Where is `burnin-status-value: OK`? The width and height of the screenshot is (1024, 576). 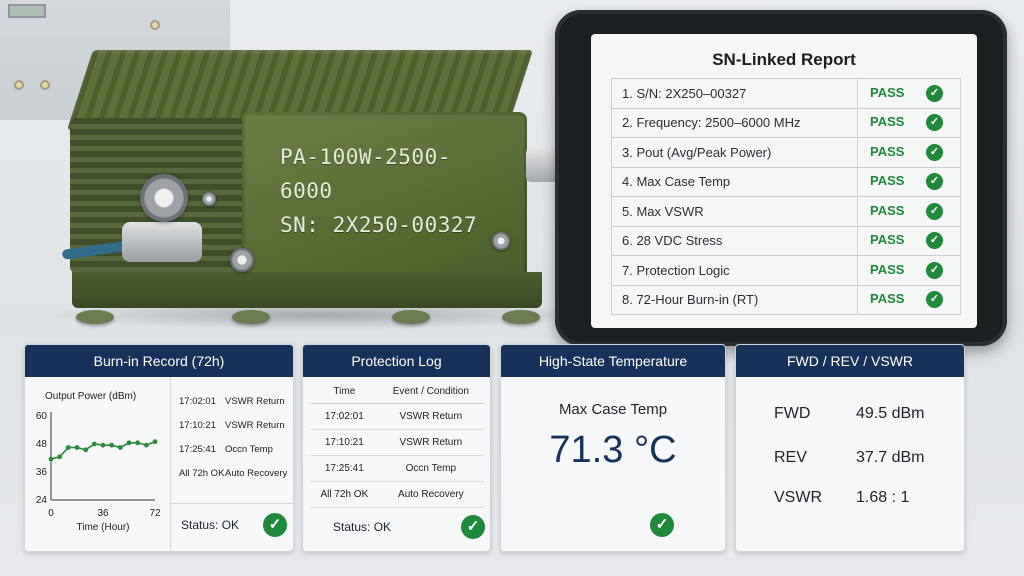
burnin-status-value: OK is located at coordinates (230, 525).